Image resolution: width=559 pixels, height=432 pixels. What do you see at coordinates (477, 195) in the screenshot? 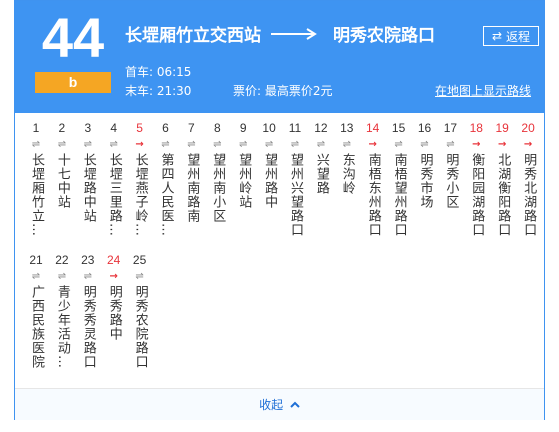
I see `stop-name: 衡阳园湖路口` at bounding box center [477, 195].